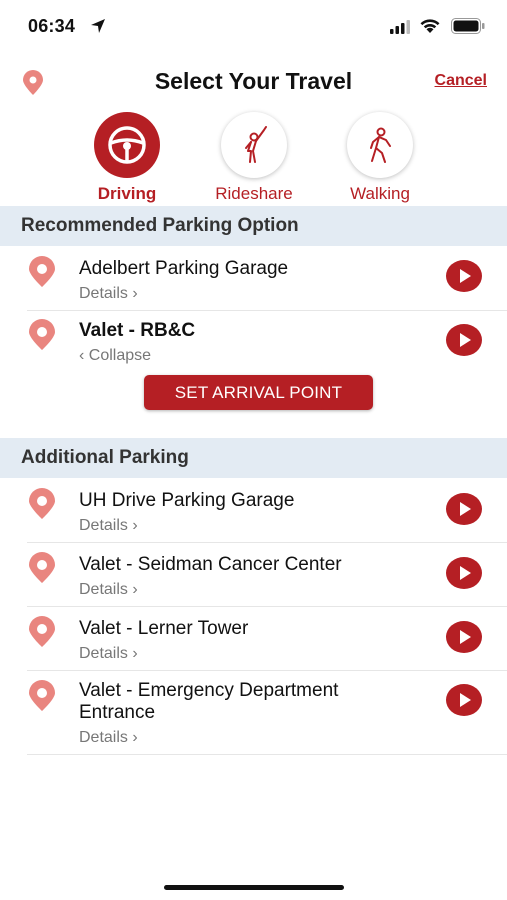  What do you see at coordinates (137, 330) in the screenshot?
I see `parking-name: Valet - RB&C` at bounding box center [137, 330].